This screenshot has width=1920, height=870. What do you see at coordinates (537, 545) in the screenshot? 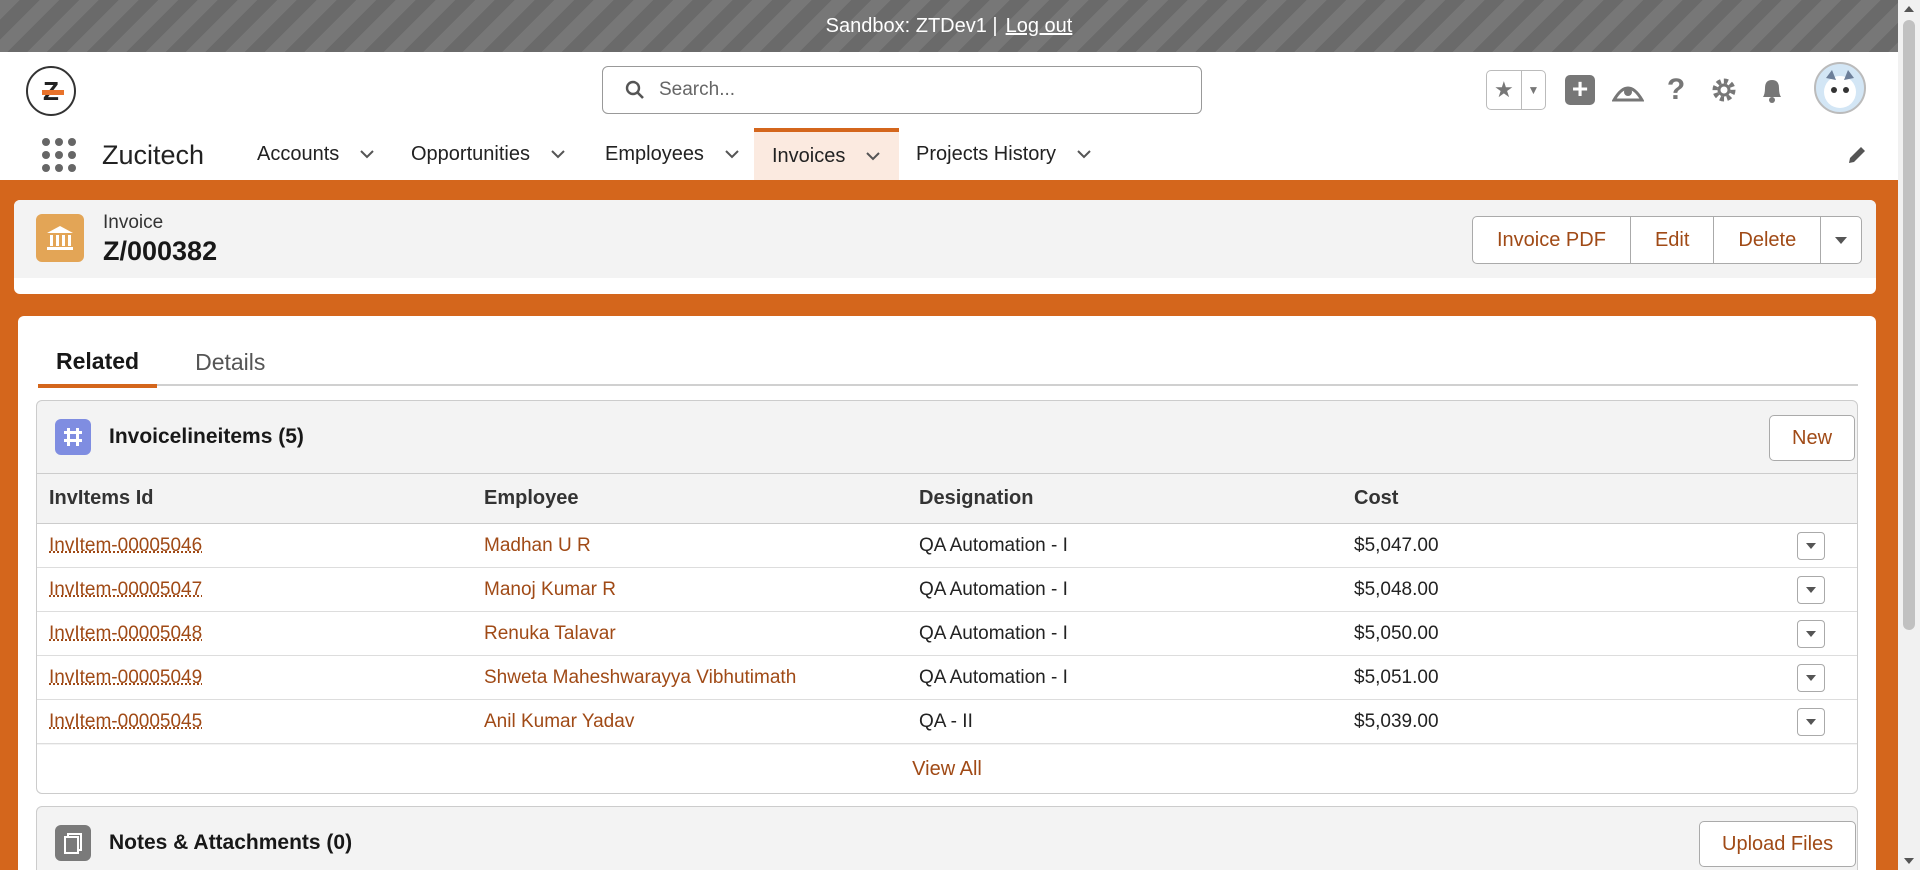
I see `employee-link: Madhan U R` at bounding box center [537, 545].